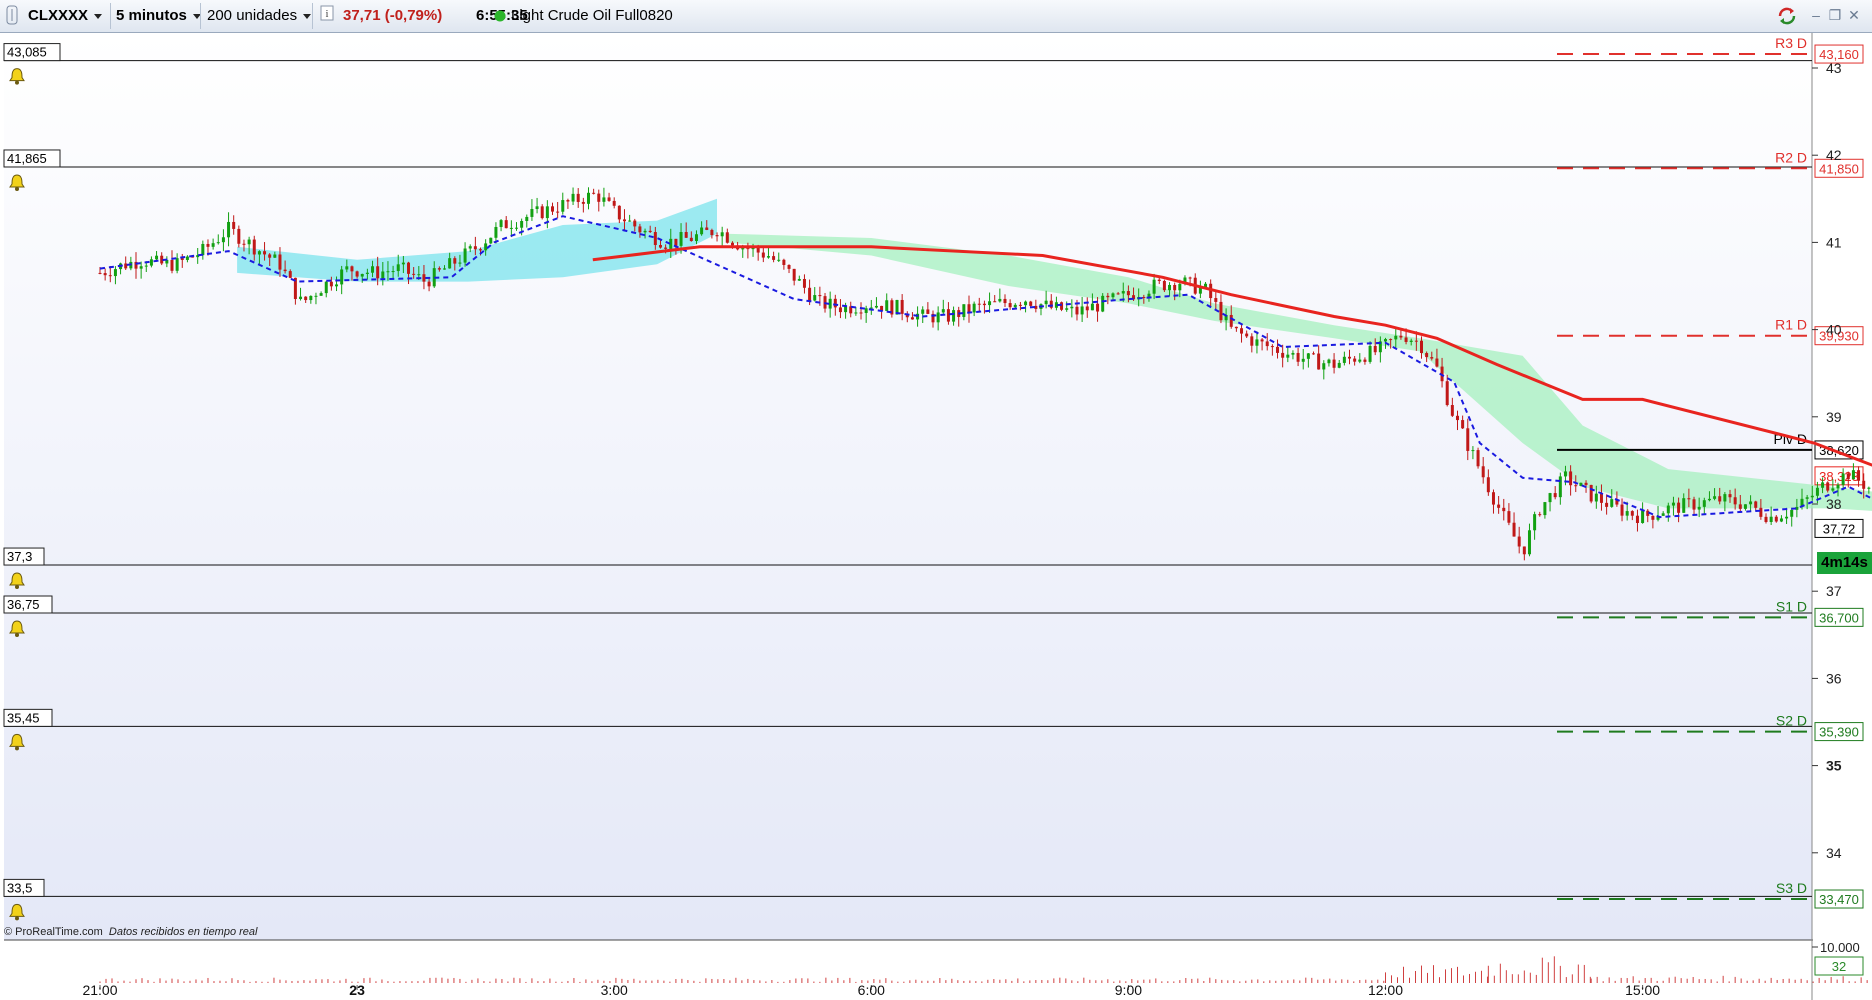  What do you see at coordinates (19, 887) in the screenshot?
I see `alert-label: 33,5` at bounding box center [19, 887].